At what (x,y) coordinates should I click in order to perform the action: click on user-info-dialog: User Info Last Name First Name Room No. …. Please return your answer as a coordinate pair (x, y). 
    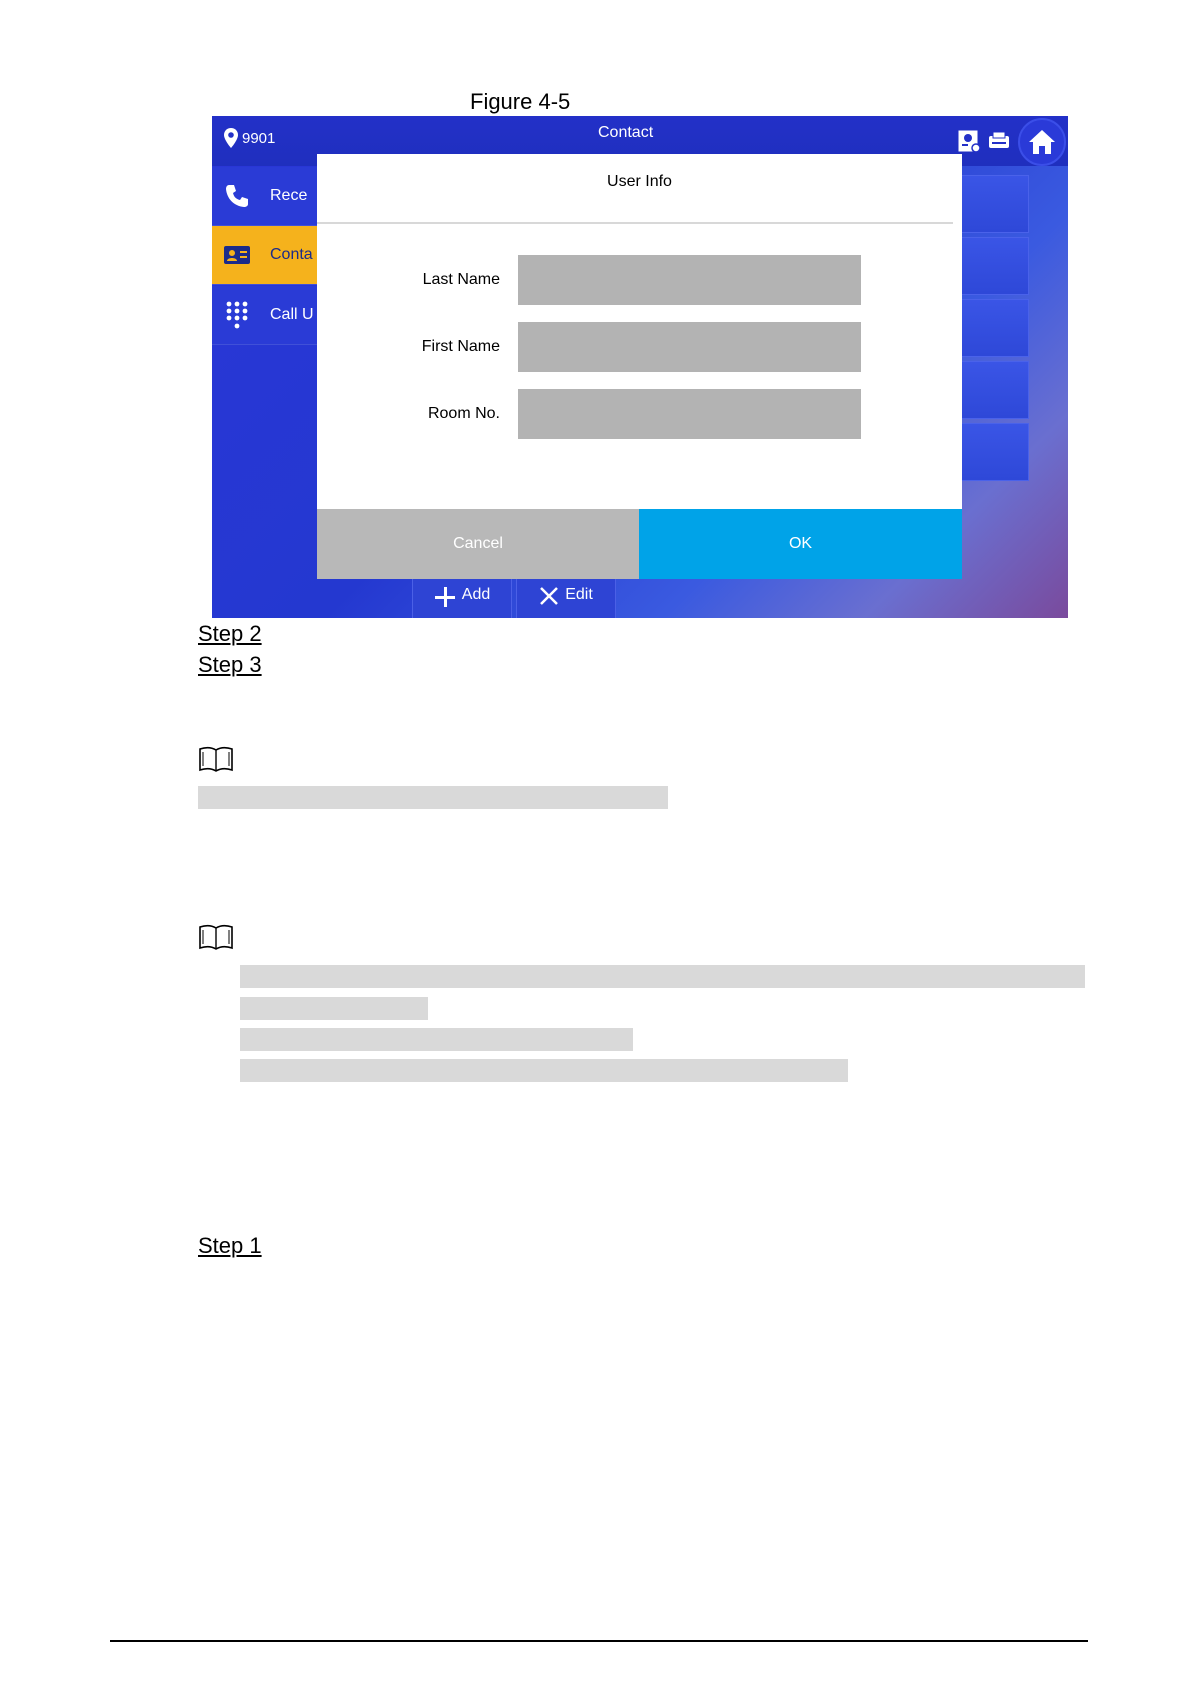
    Looking at the image, I should click on (639, 366).